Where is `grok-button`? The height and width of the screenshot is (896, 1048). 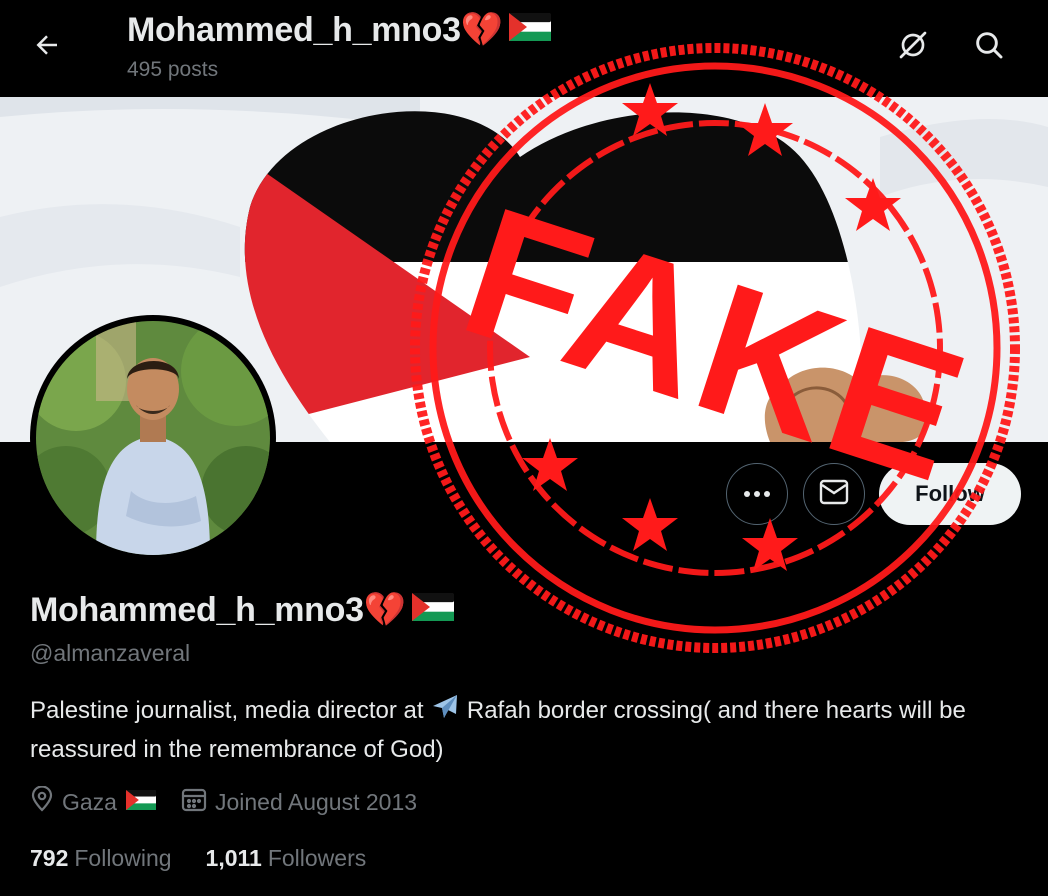
grok-button is located at coordinates (913, 47).